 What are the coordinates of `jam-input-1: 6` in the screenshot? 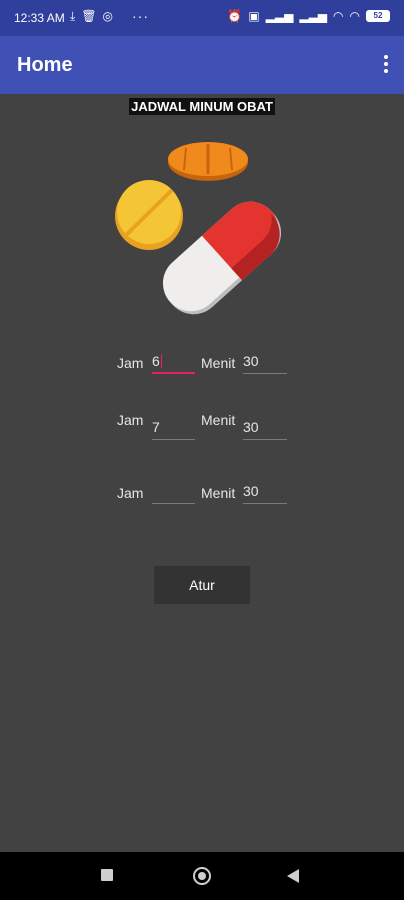 It's located at (173, 361).